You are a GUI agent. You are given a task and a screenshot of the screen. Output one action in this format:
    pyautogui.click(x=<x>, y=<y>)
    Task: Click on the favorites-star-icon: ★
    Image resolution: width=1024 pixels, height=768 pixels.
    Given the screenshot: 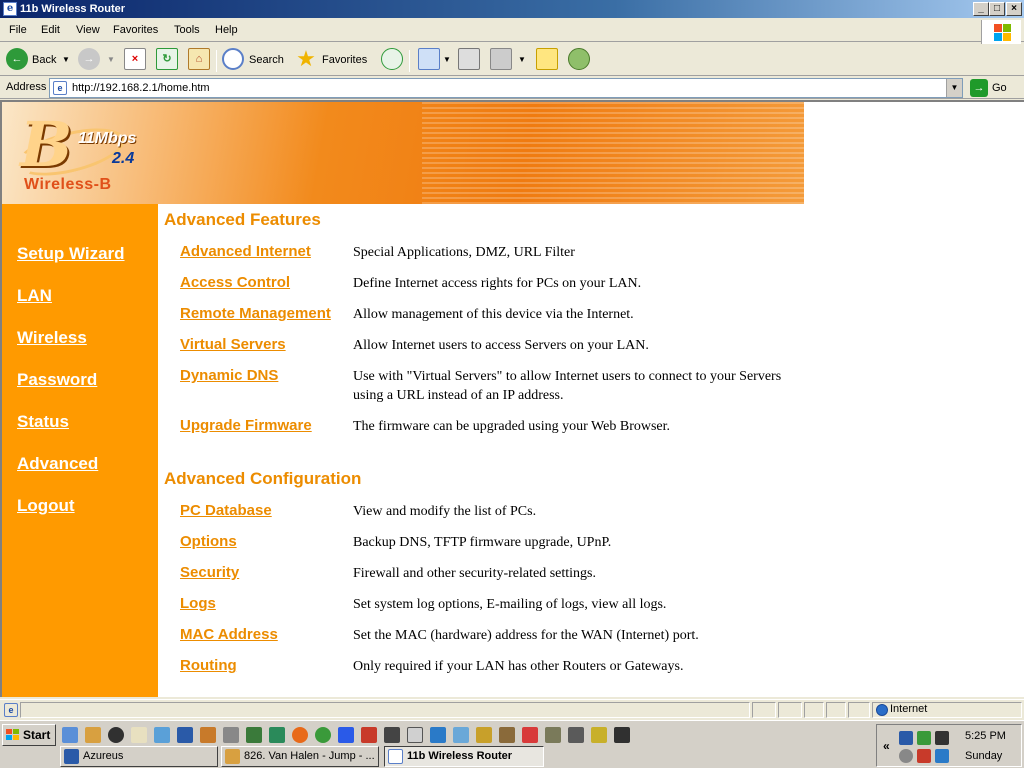 What is the action you would take?
    pyautogui.click(x=306, y=59)
    